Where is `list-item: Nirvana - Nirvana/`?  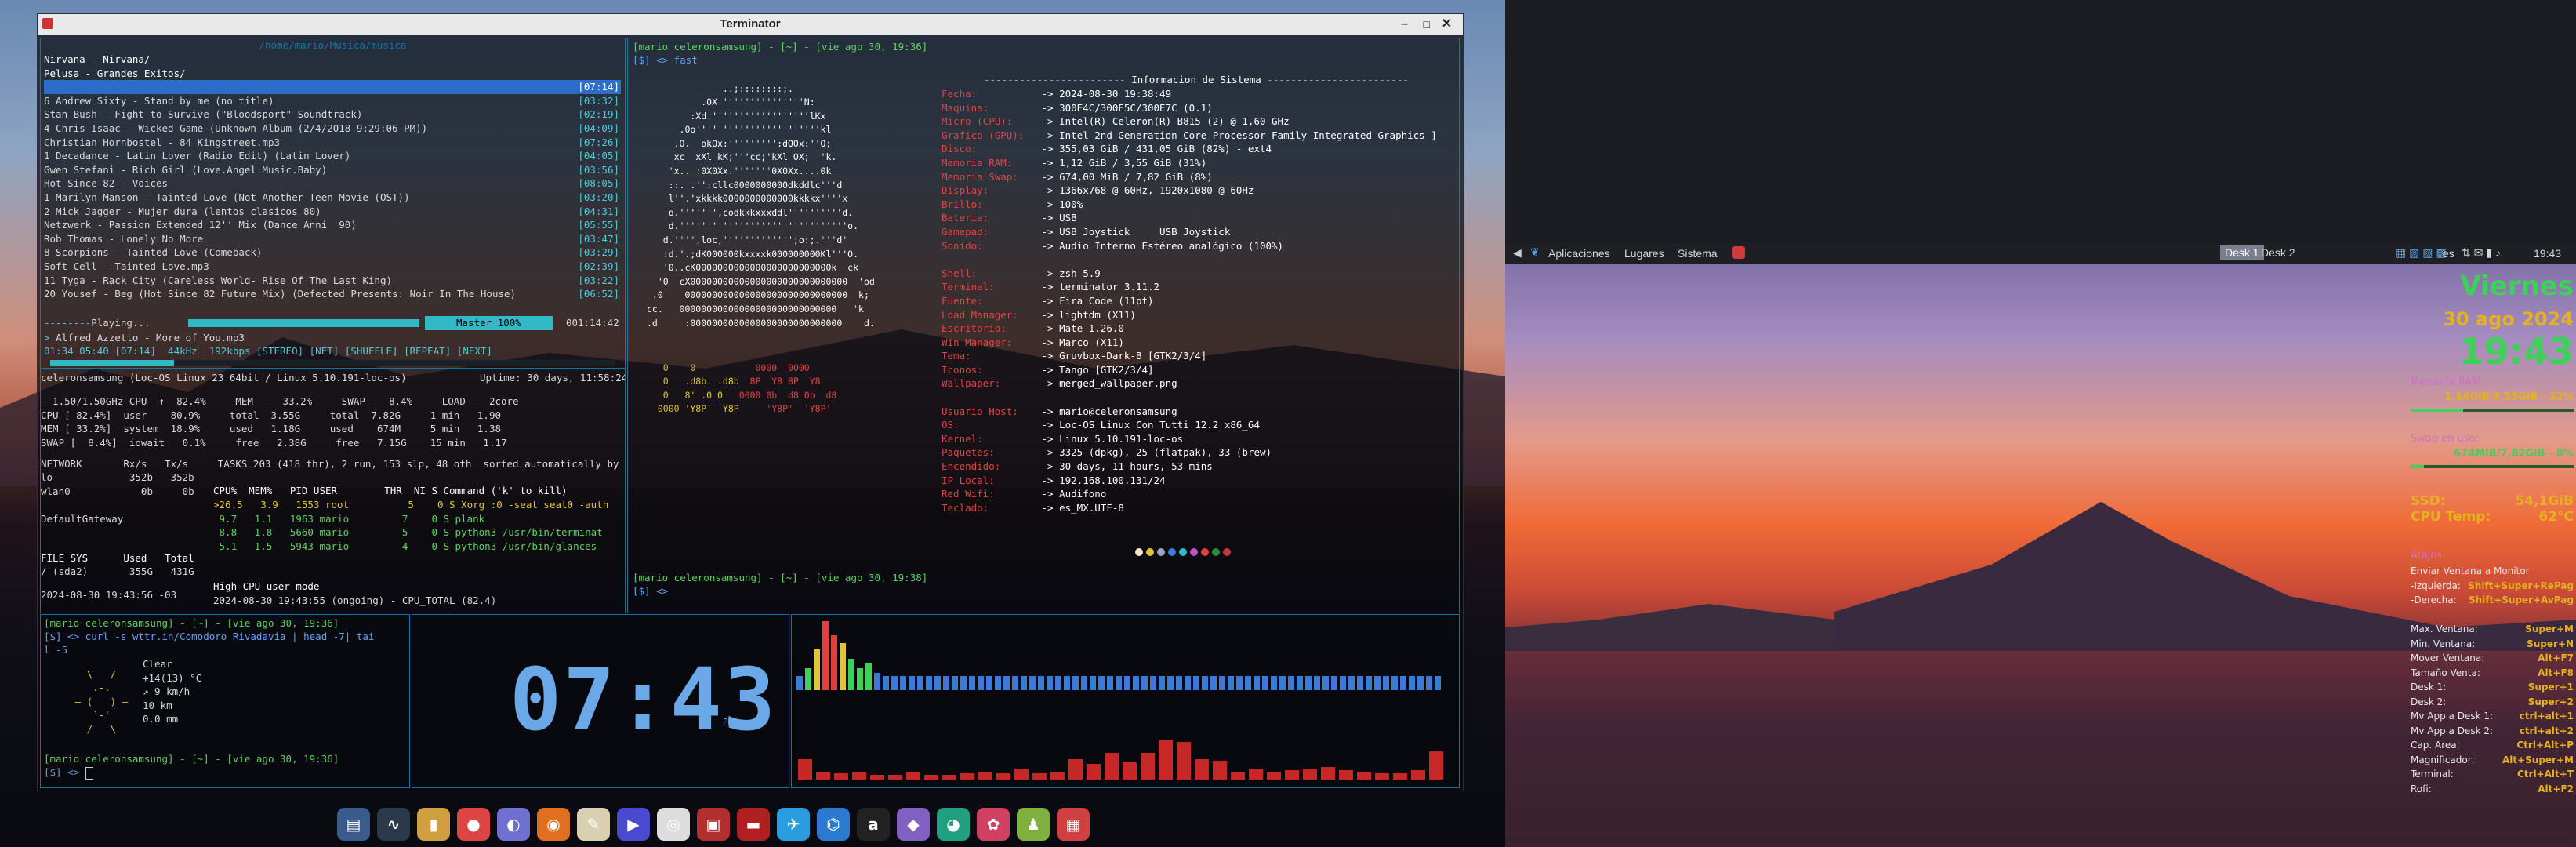
list-item: Nirvana - Nirvana/ is located at coordinates (332, 60).